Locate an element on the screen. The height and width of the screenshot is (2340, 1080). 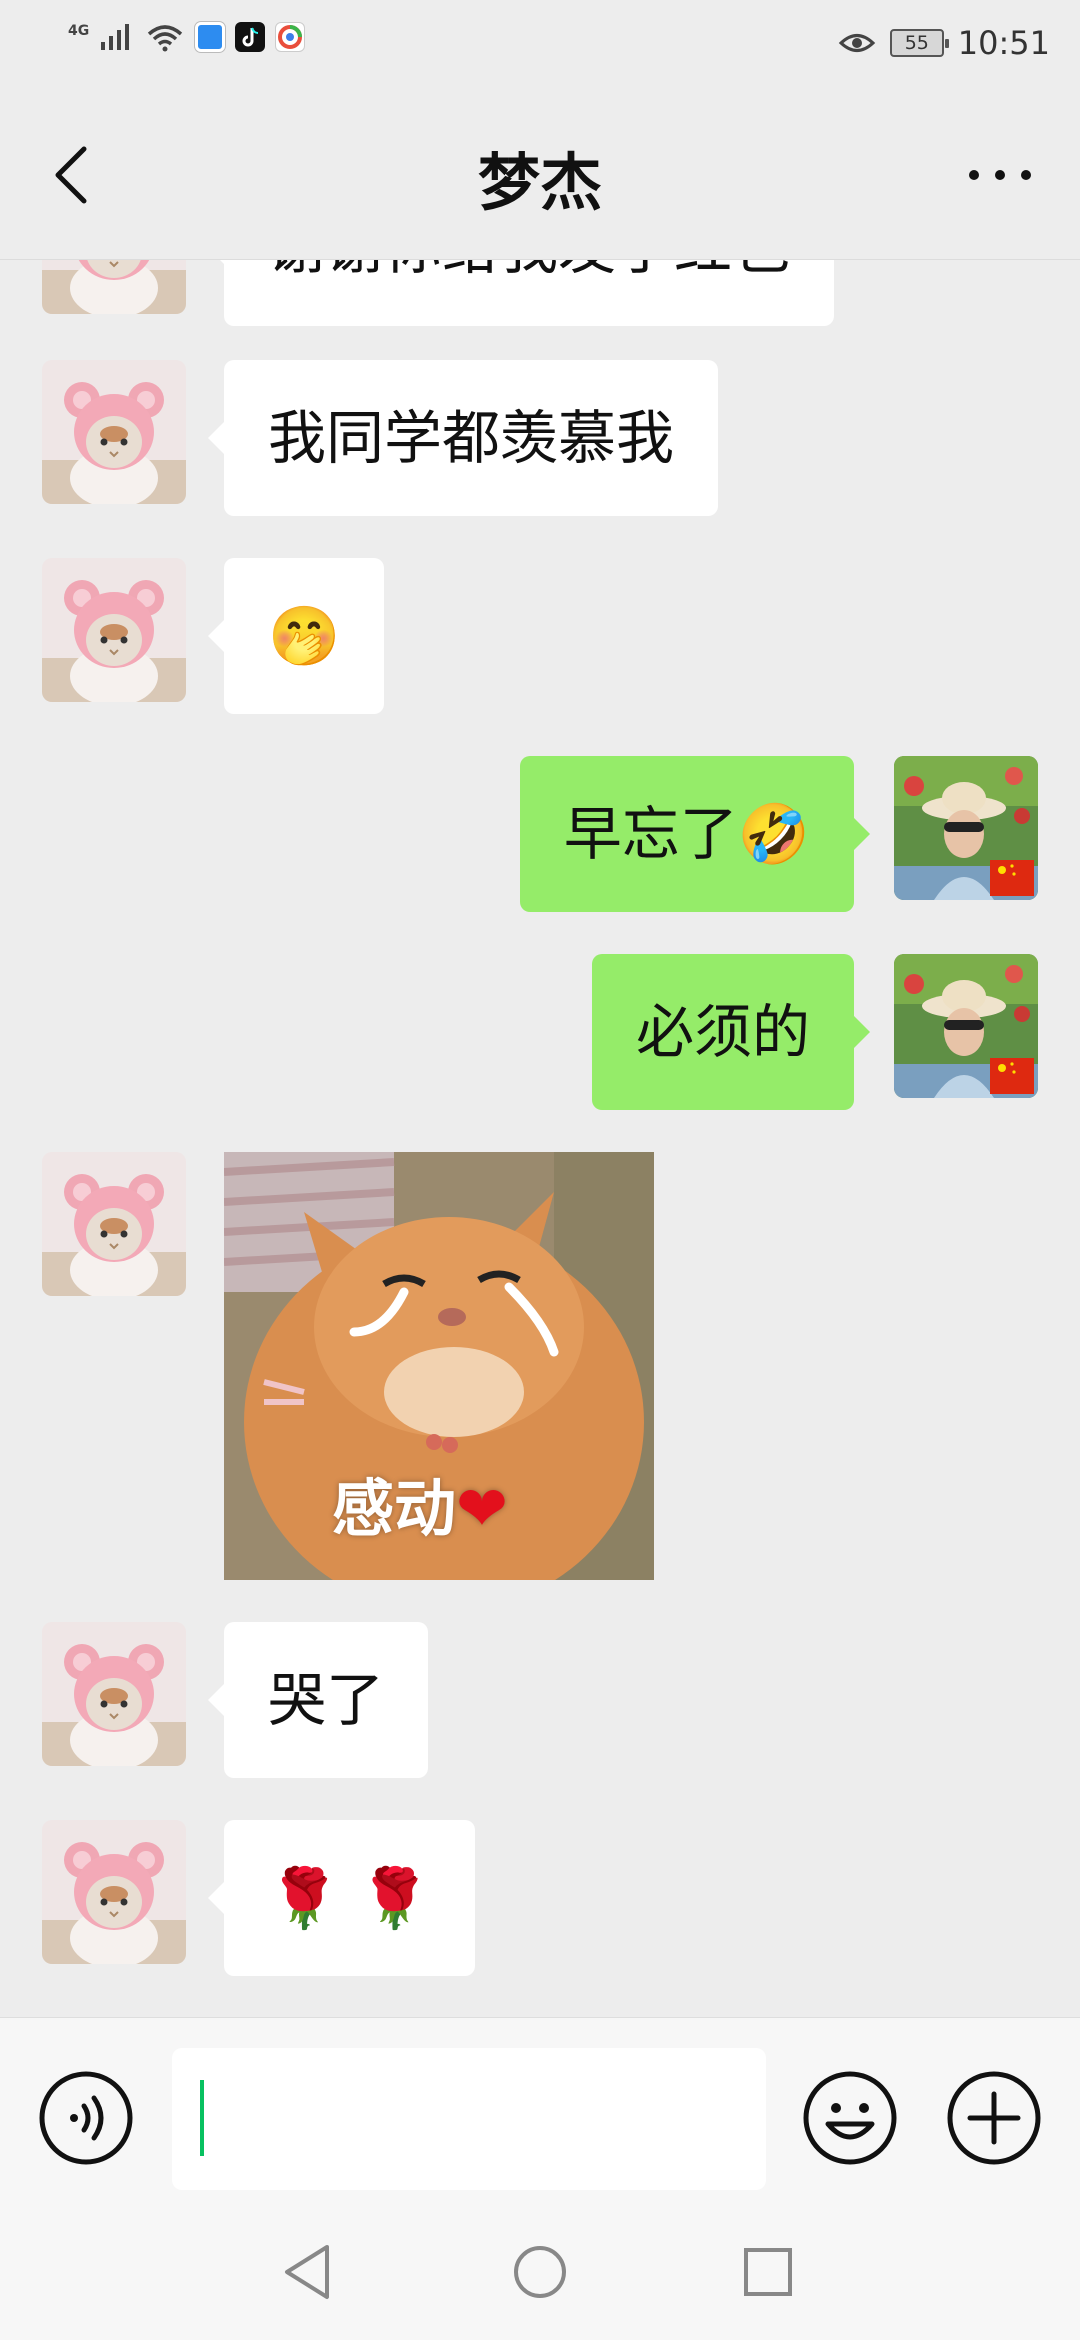
status-icons-right: 55 10:51 is located at coordinates (944, 43).